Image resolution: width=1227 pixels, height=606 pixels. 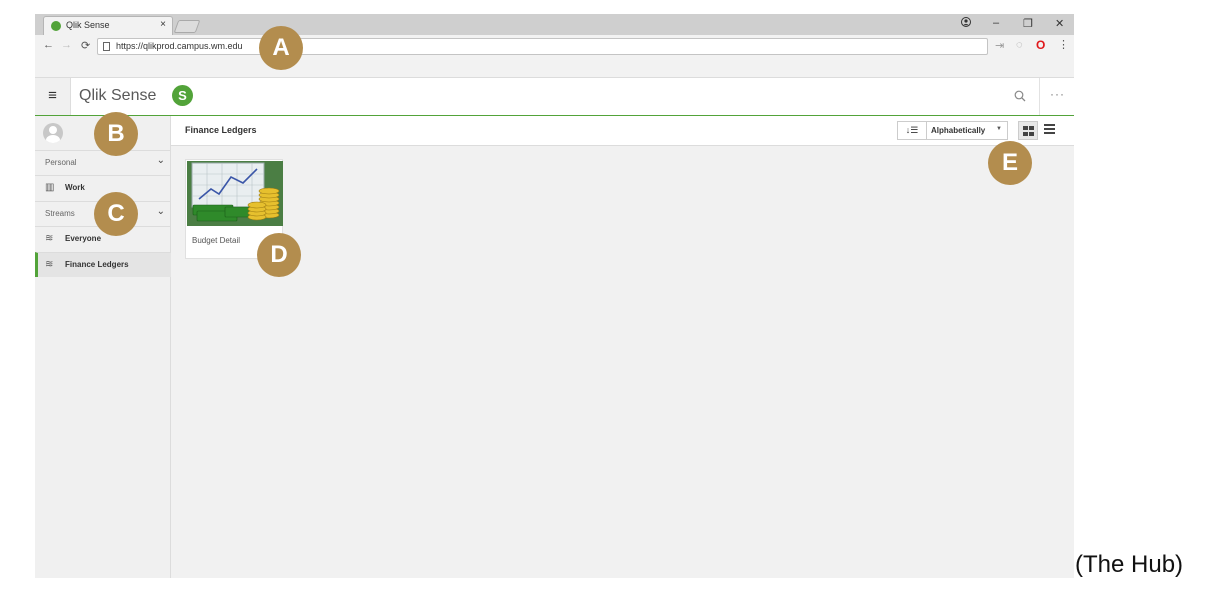 What do you see at coordinates (66, 45) in the screenshot?
I see `forward-icon: →` at bounding box center [66, 45].